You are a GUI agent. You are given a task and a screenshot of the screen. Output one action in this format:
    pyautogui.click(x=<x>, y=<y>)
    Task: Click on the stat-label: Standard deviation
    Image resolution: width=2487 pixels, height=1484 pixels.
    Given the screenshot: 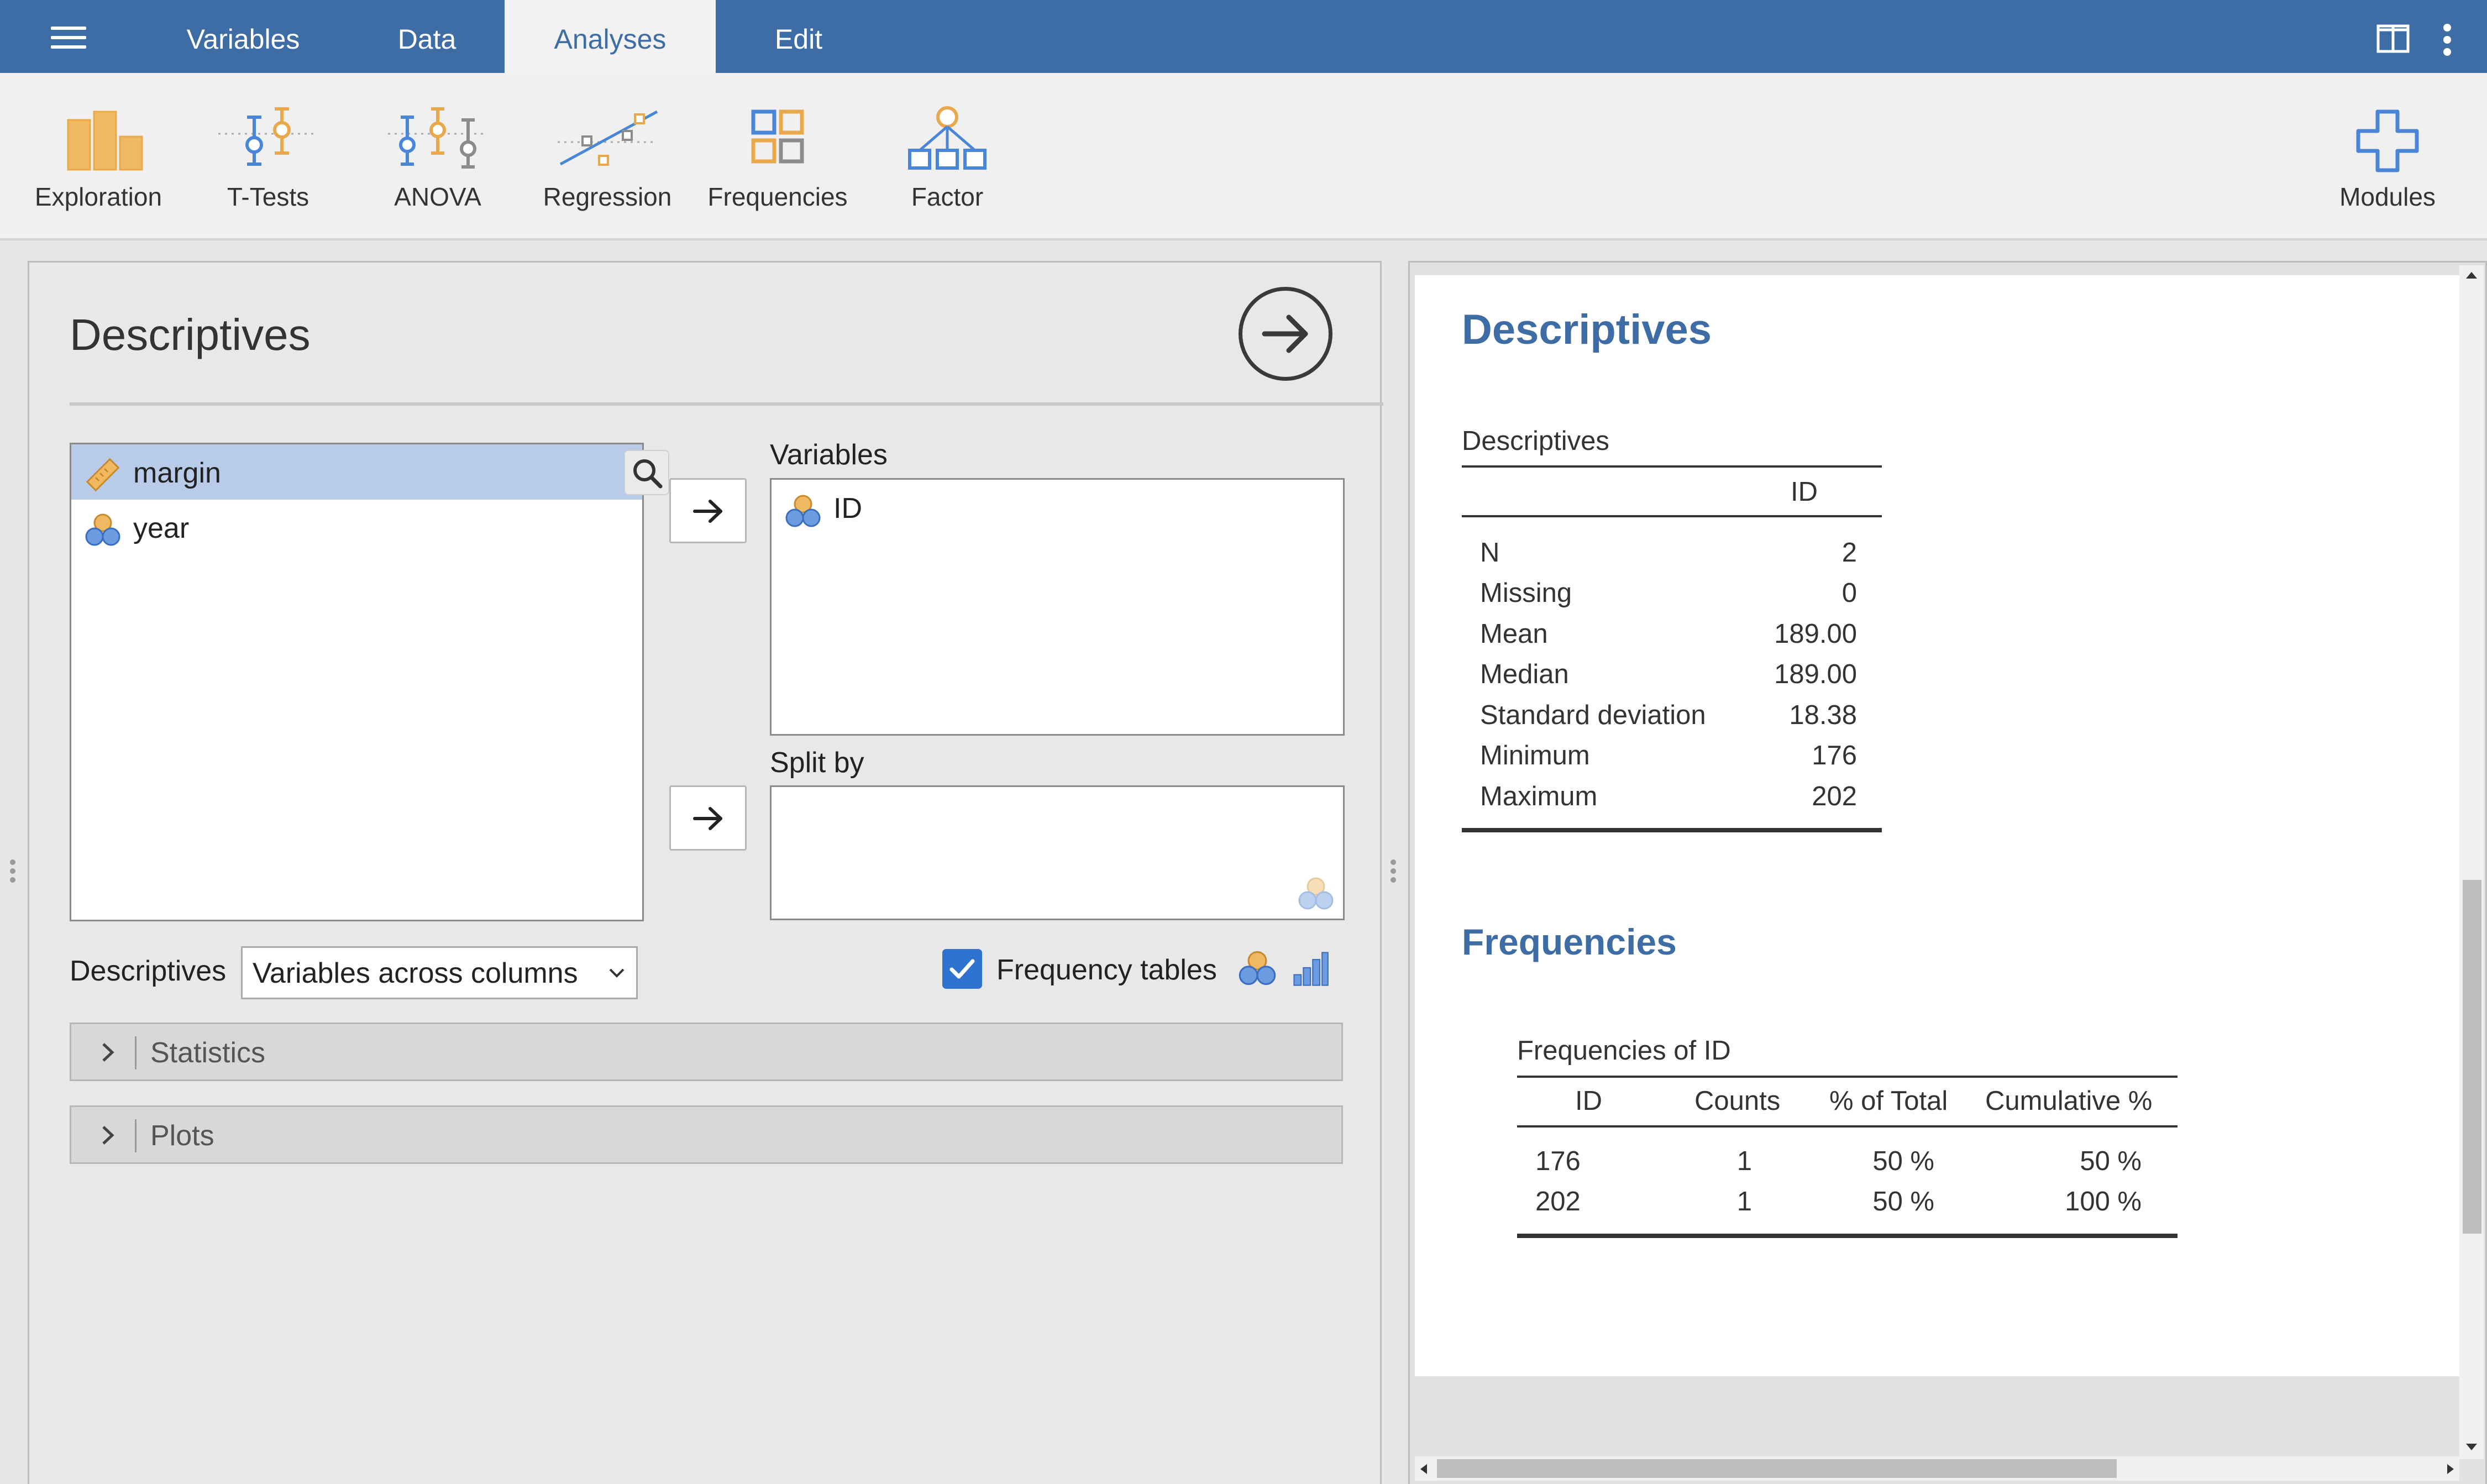 What is the action you would take?
    pyautogui.click(x=1593, y=715)
    